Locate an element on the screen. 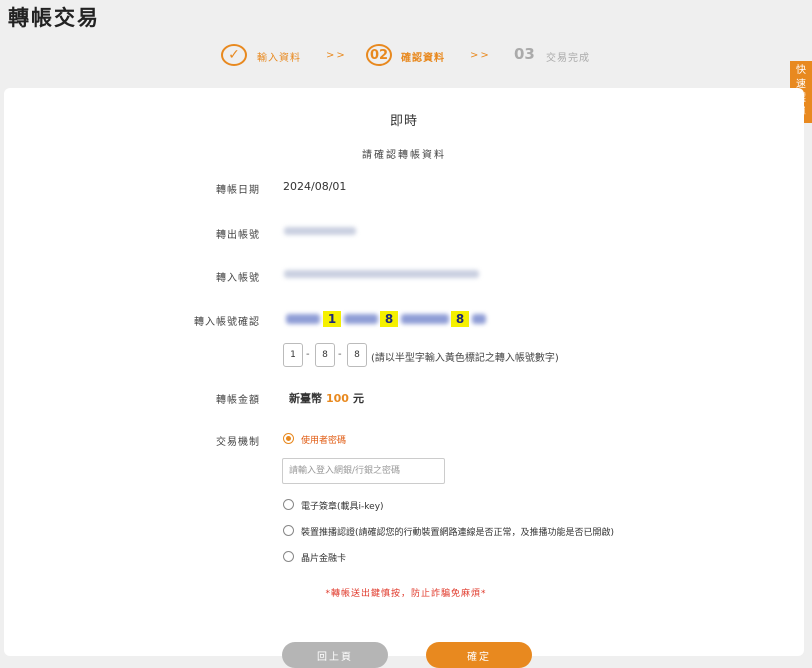 The height and width of the screenshot is (668, 812). page-title: 轉帳交易 is located at coordinates (54, 18).